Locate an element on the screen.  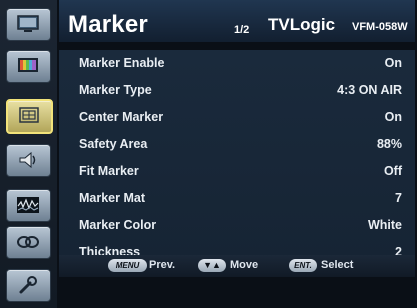
menu-row-marker-color: Marker Color White is located at coordinates (237, 225).